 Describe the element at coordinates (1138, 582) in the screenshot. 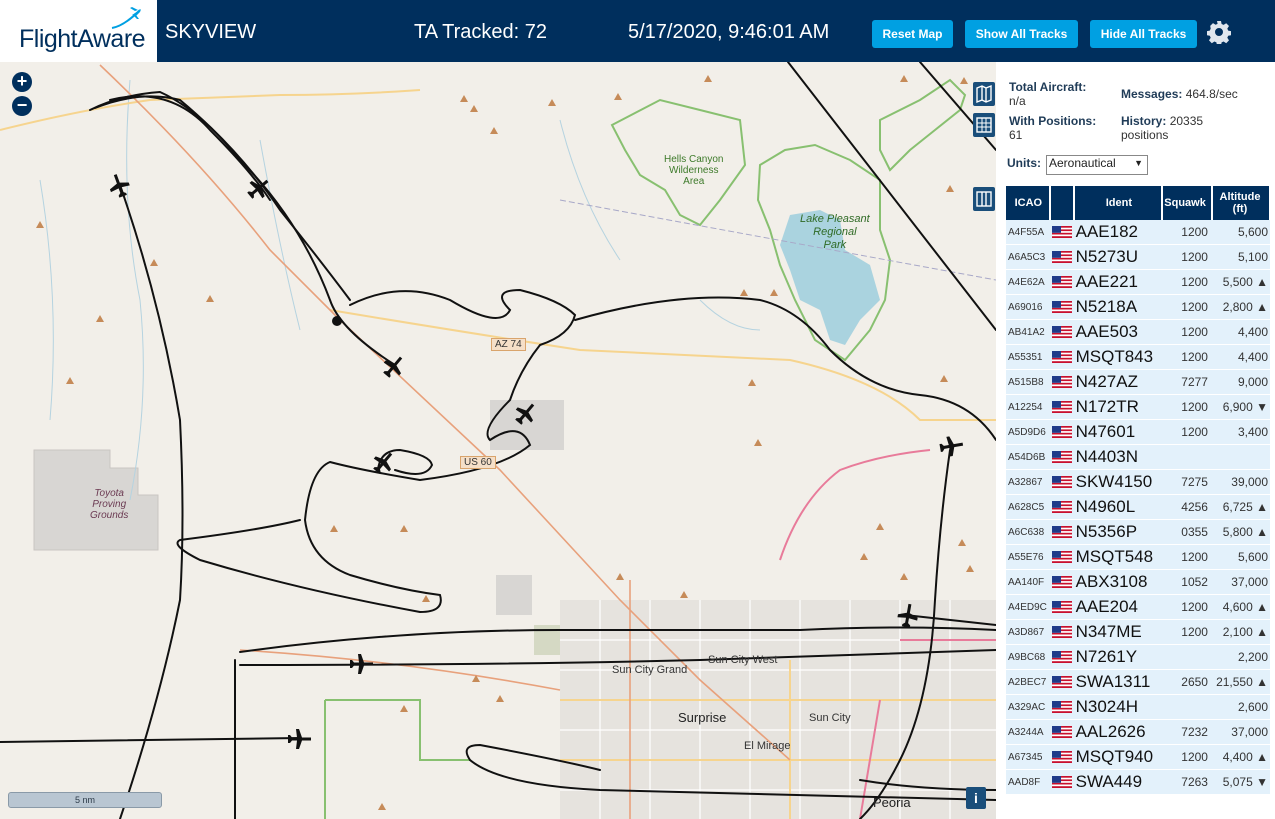

I see `table-row: AA140F ABX3108 1052 37,000` at that location.